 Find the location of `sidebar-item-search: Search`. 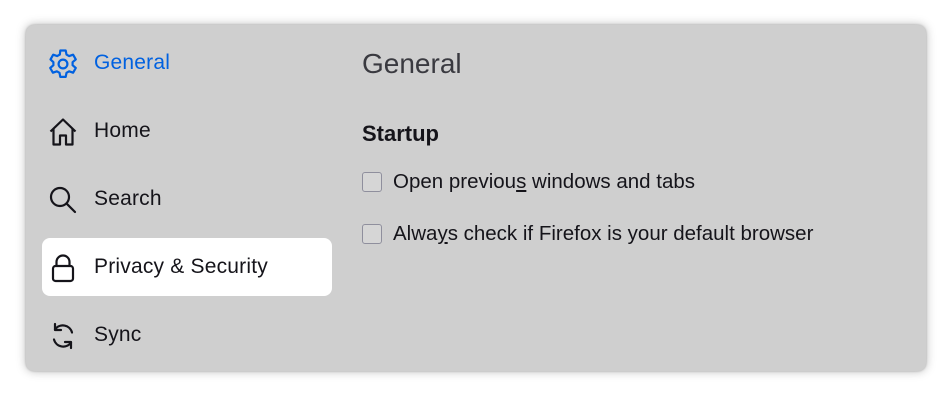

sidebar-item-search: Search is located at coordinates (187, 199).